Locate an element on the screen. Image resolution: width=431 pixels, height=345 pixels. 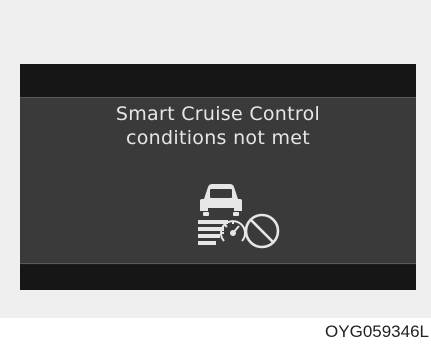
warning-message-line-1: Smart Cruise Control is located at coordinates (218, 114).